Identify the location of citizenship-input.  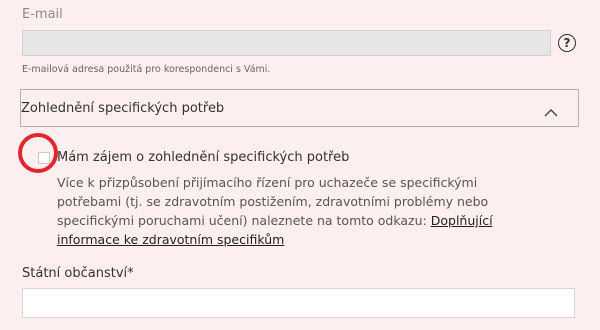
(298, 303).